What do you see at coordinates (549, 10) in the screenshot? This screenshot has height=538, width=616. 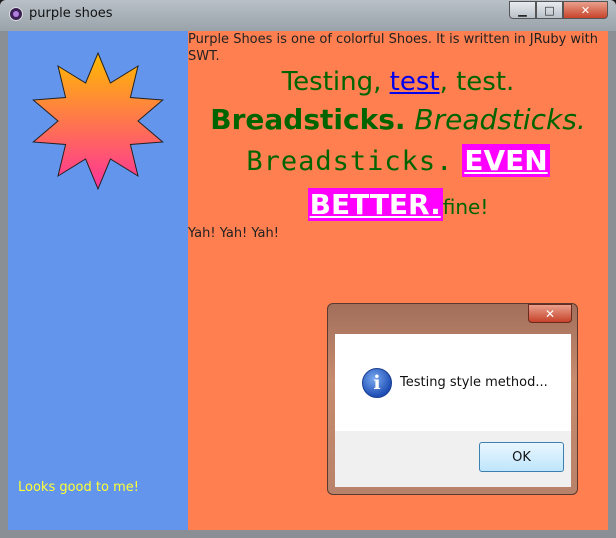 I see `maximize-button: □` at bounding box center [549, 10].